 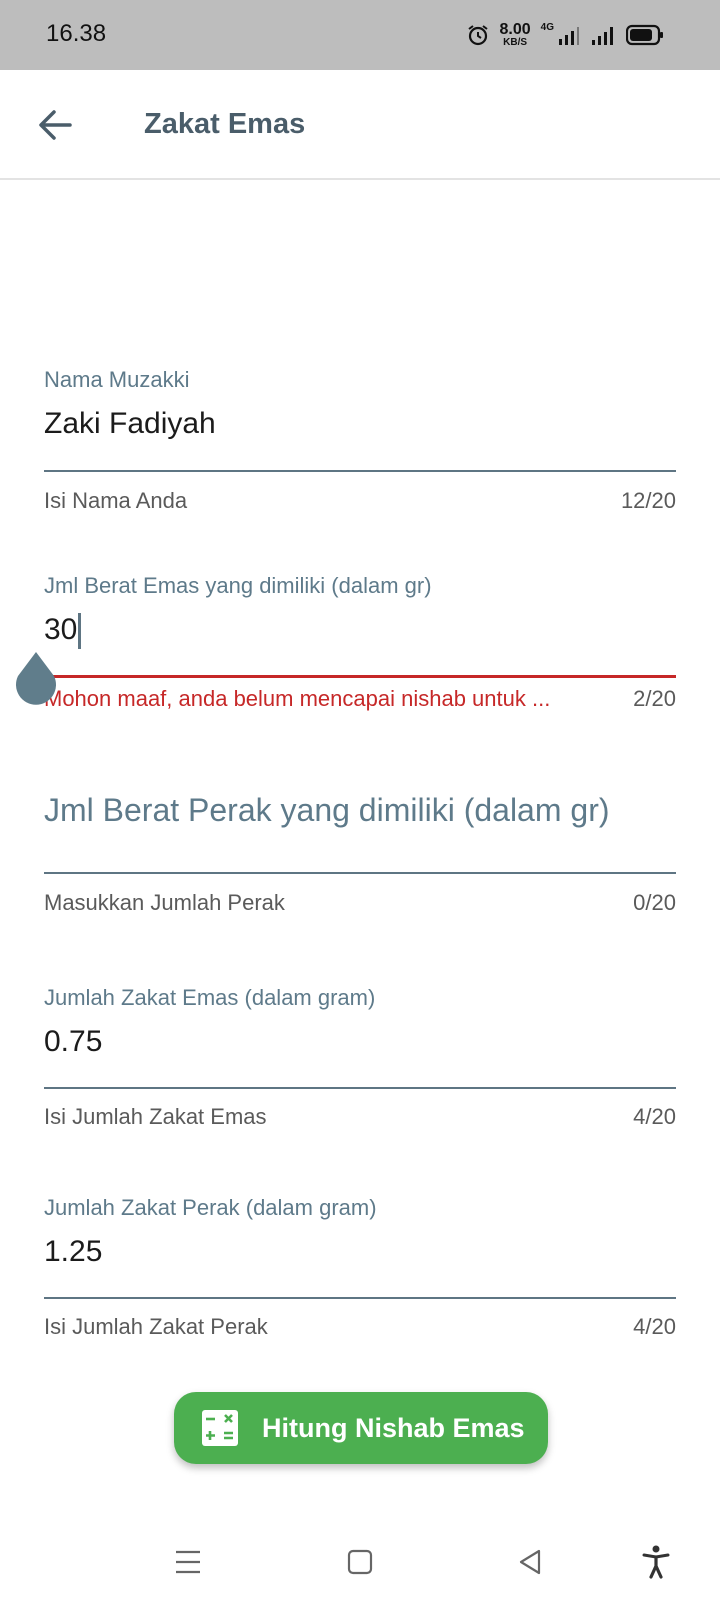 I want to click on nama-helper: Isi Nama Anda, so click(x=116, y=500).